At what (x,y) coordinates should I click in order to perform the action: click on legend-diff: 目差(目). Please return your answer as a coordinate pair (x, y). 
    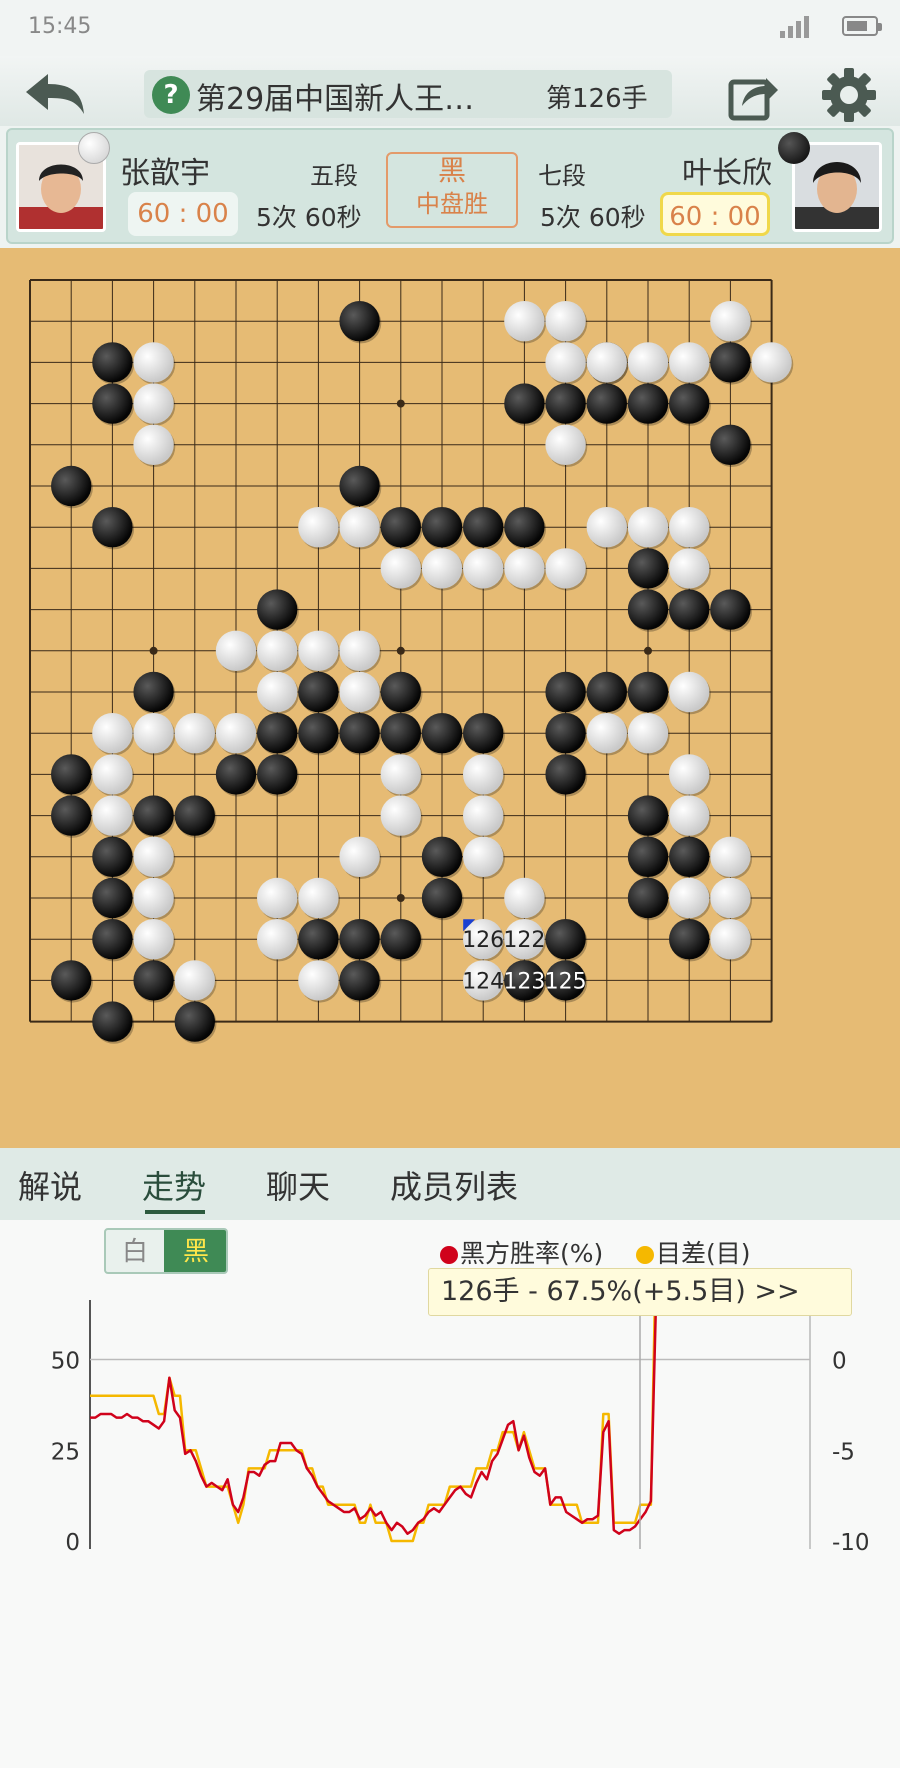
    Looking at the image, I should click on (693, 1252).